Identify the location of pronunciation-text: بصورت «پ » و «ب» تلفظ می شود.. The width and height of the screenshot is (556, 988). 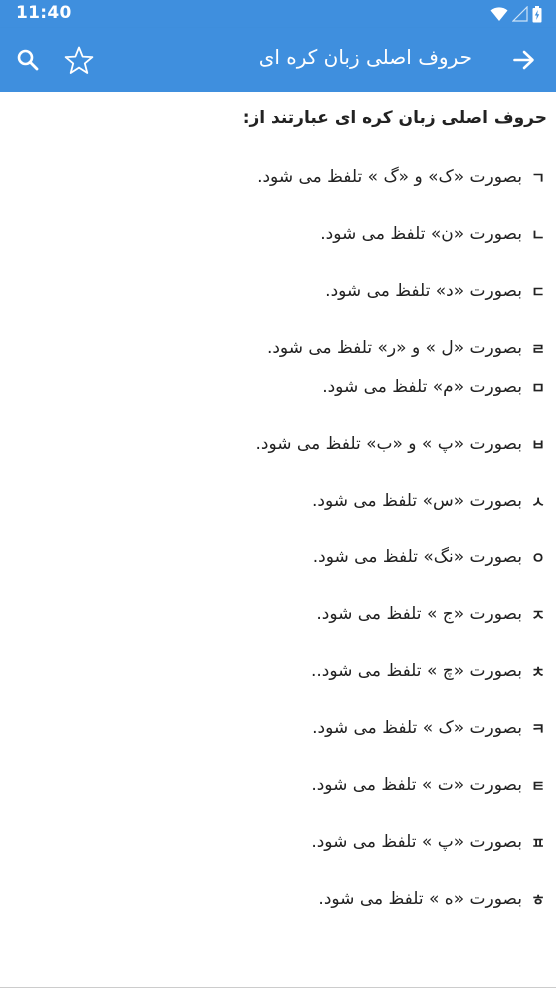
(389, 444).